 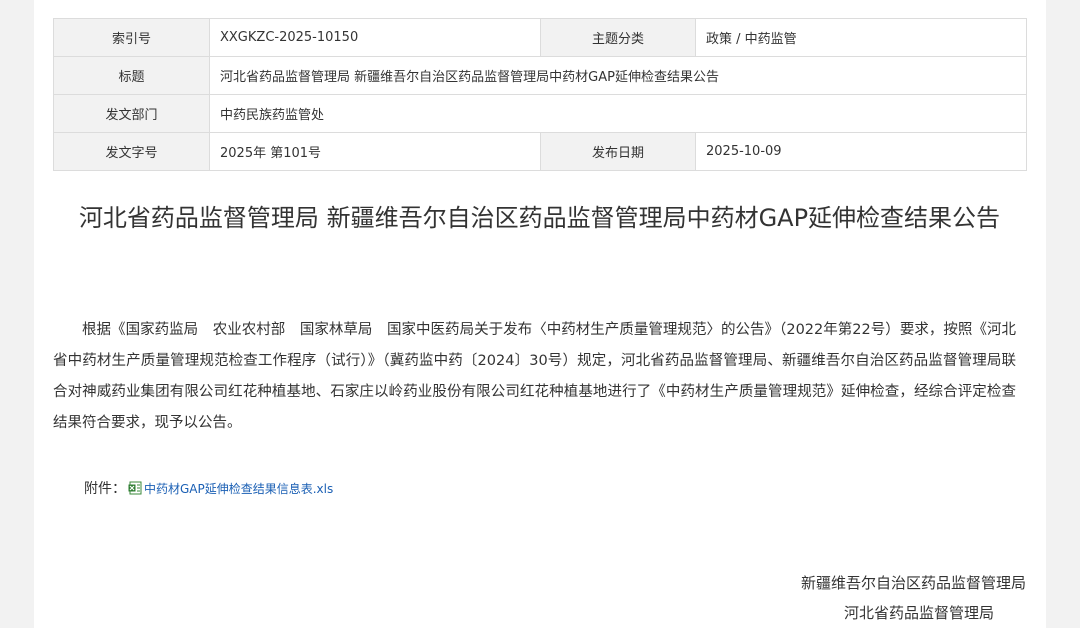 I want to click on page-title: 河北省药品监督管理局 新疆维吾尔自治区药品监督管理局中药材GAP延伸检查结果公告, so click(x=539, y=218).